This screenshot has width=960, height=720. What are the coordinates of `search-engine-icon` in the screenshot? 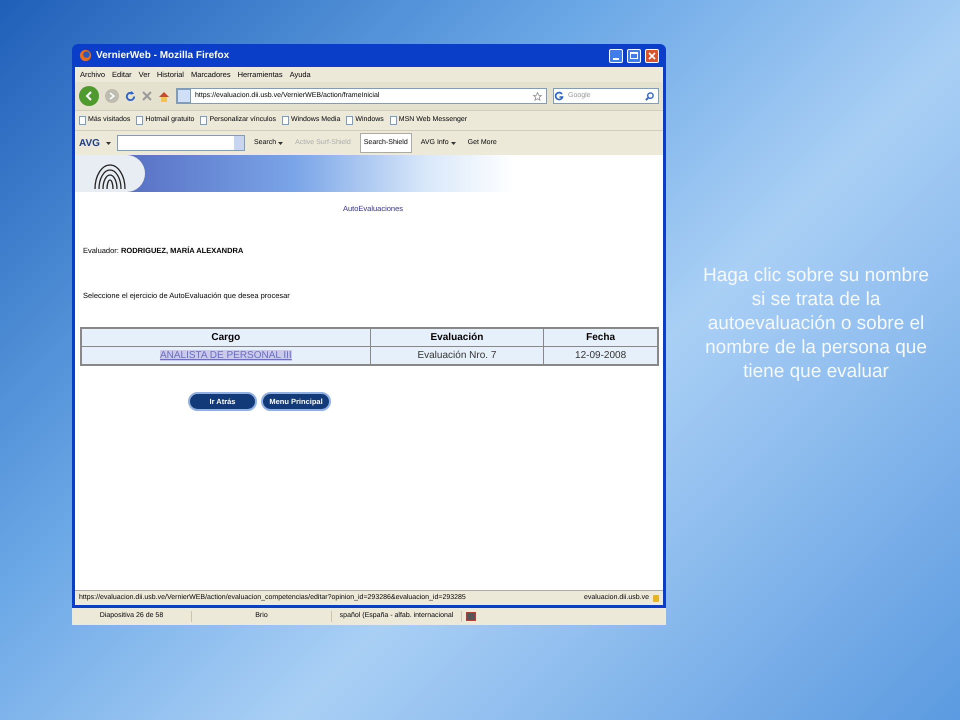 It's located at (559, 96).